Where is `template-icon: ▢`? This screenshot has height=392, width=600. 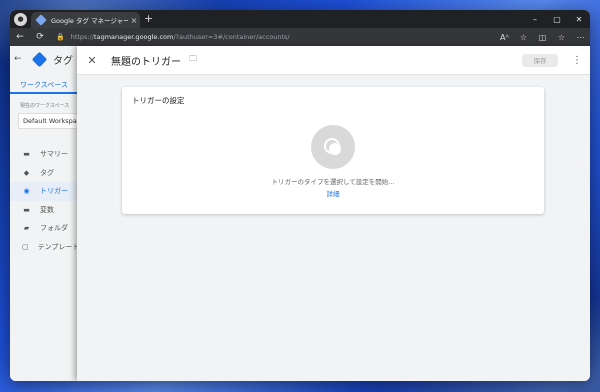 template-icon: ▢ is located at coordinates (25, 246).